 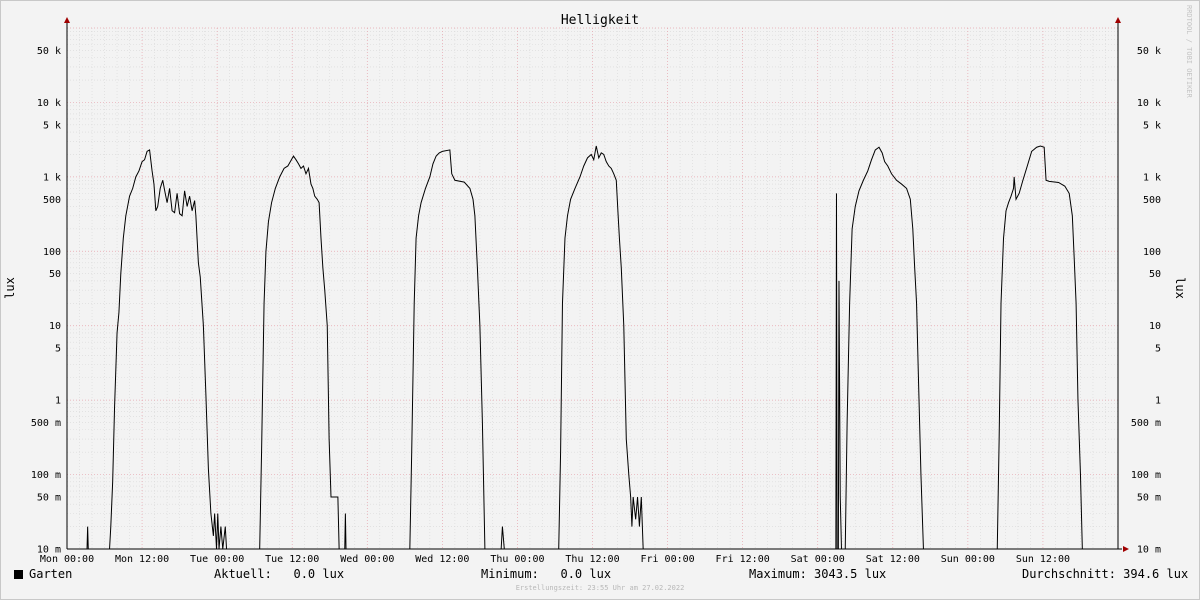 I want to click on x-tick-label: Fri 12:00, so click(x=743, y=559).